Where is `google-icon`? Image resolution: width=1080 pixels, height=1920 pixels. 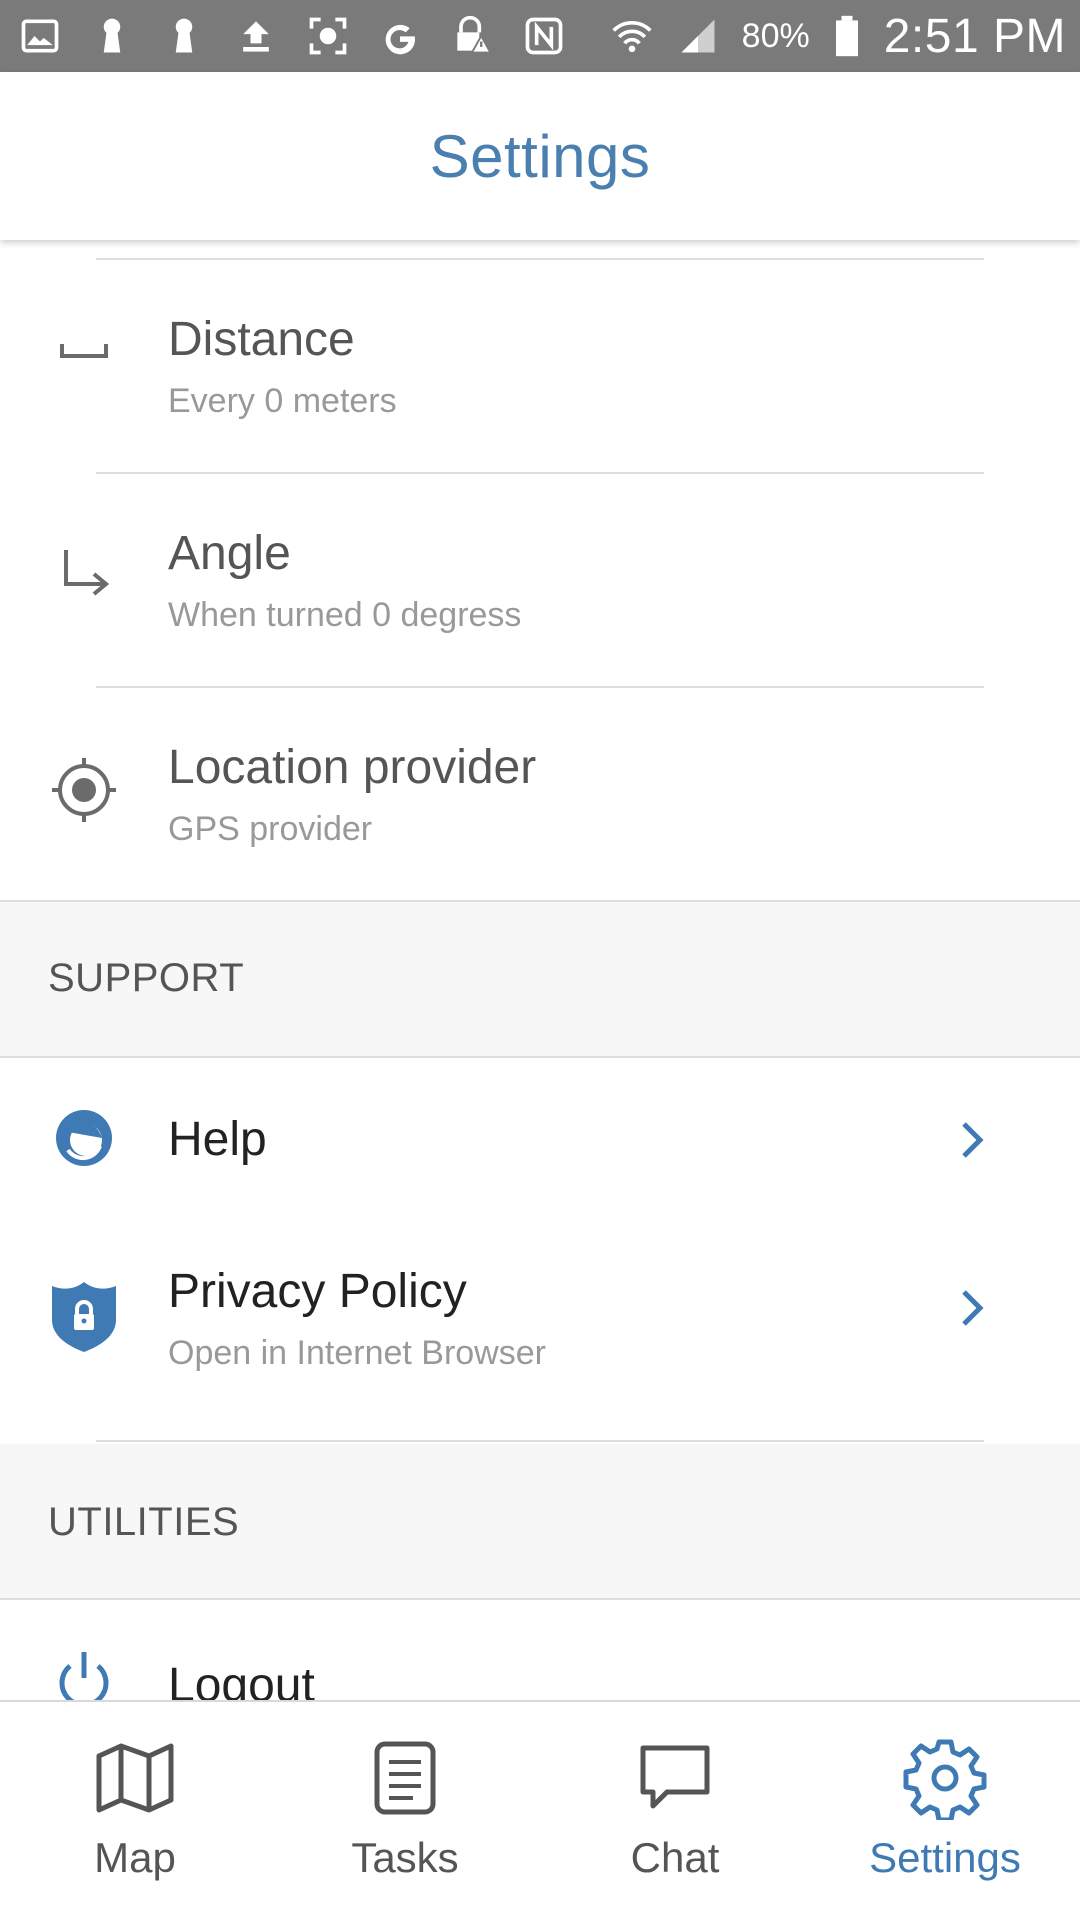
google-icon is located at coordinates (400, 36).